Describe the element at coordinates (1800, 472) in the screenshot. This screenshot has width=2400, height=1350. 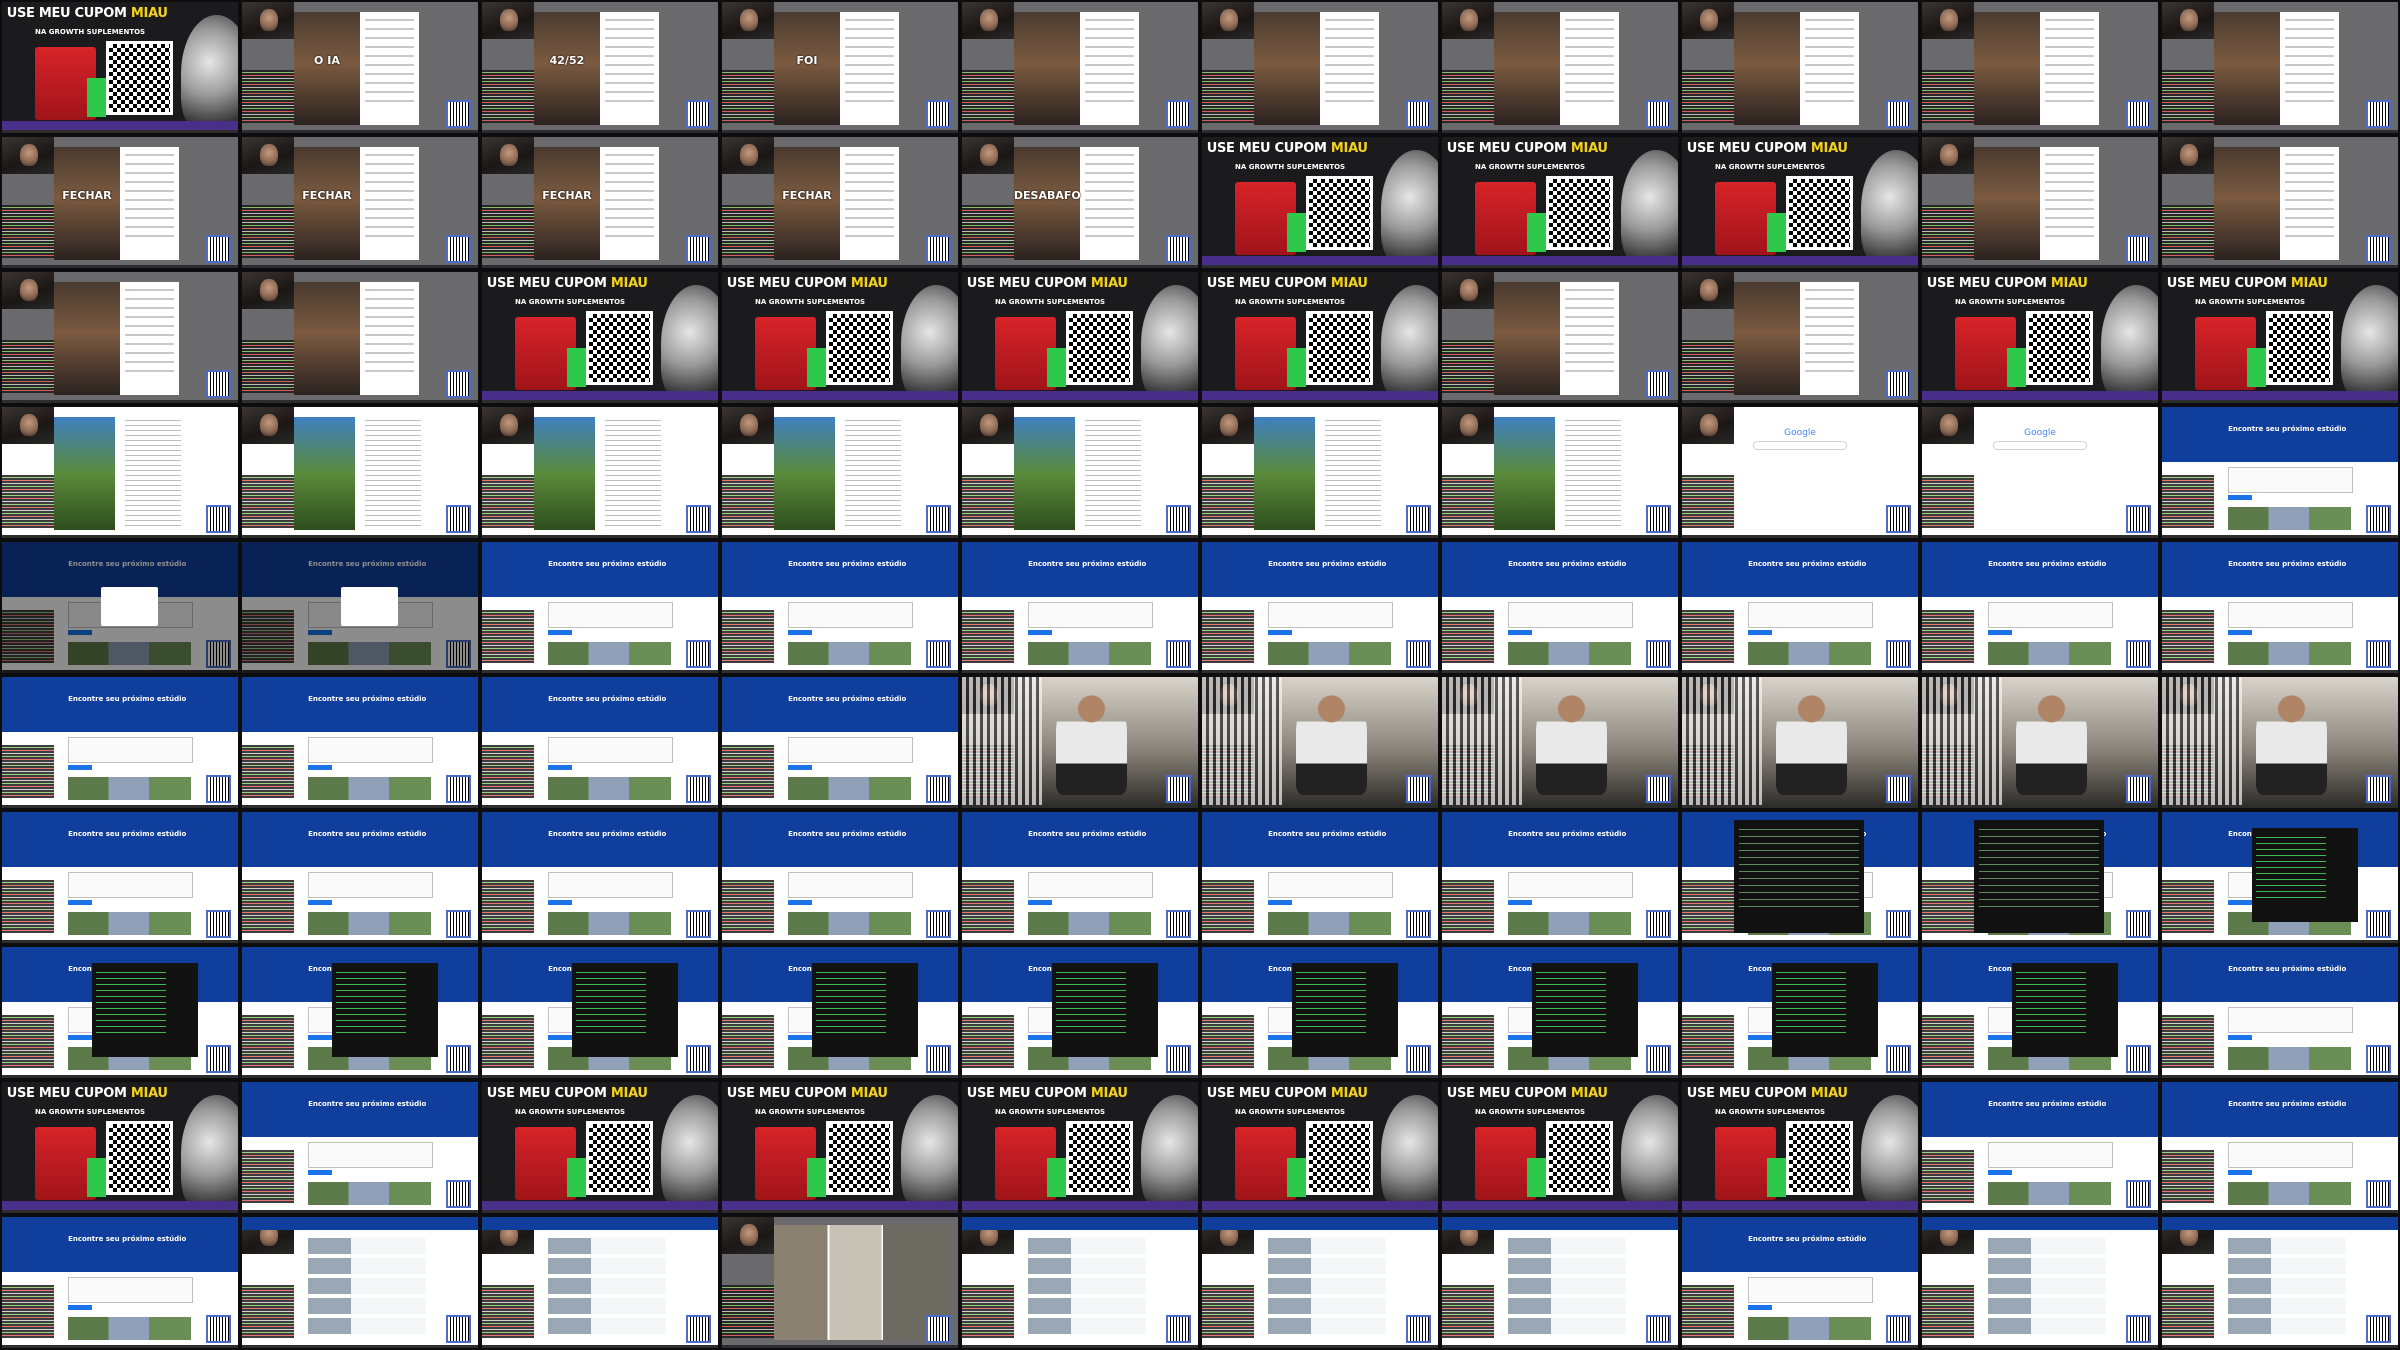
I see `thumbnail-google: Google` at that location.